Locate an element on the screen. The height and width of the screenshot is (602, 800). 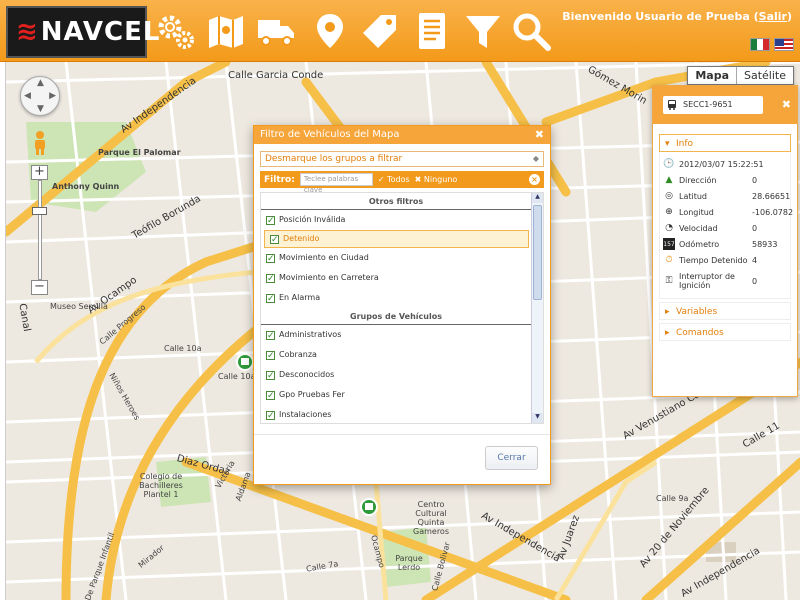
dialog-title: Filtro de Vehículos del Mapa is located at coordinates (330, 134).